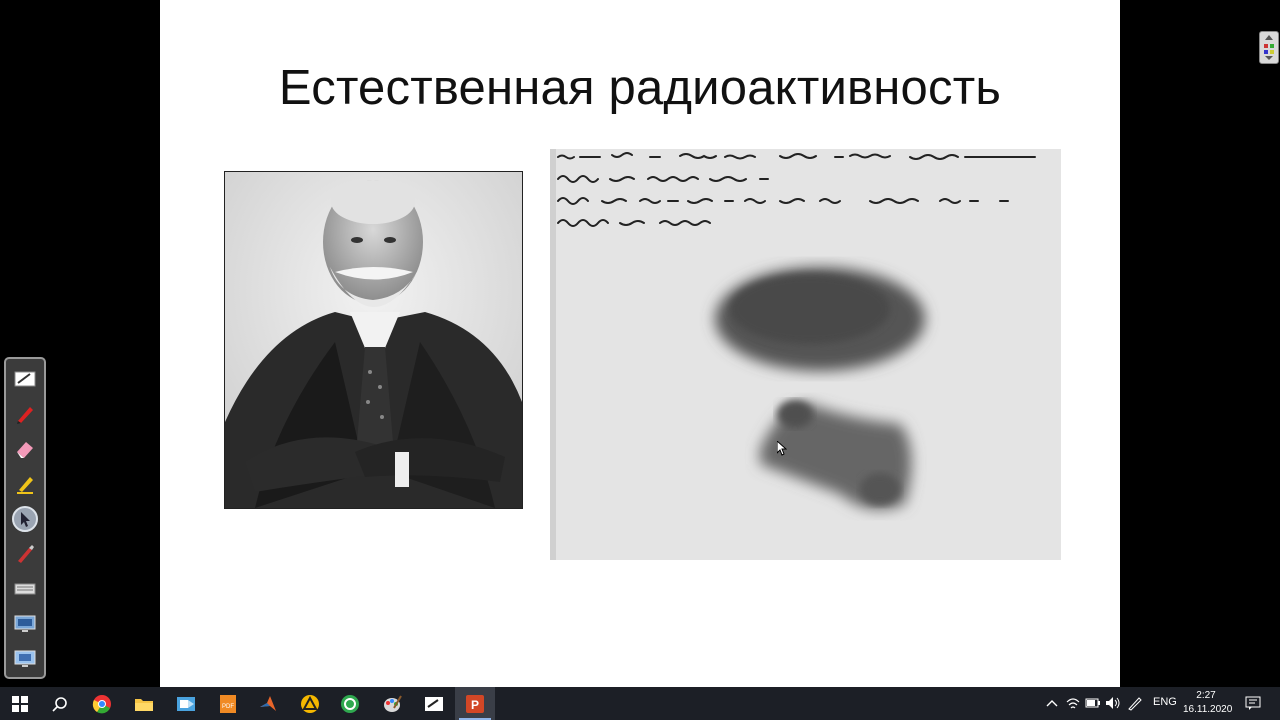  Describe the element at coordinates (268, 703) in the screenshot. I see `matlab-icon` at that location.